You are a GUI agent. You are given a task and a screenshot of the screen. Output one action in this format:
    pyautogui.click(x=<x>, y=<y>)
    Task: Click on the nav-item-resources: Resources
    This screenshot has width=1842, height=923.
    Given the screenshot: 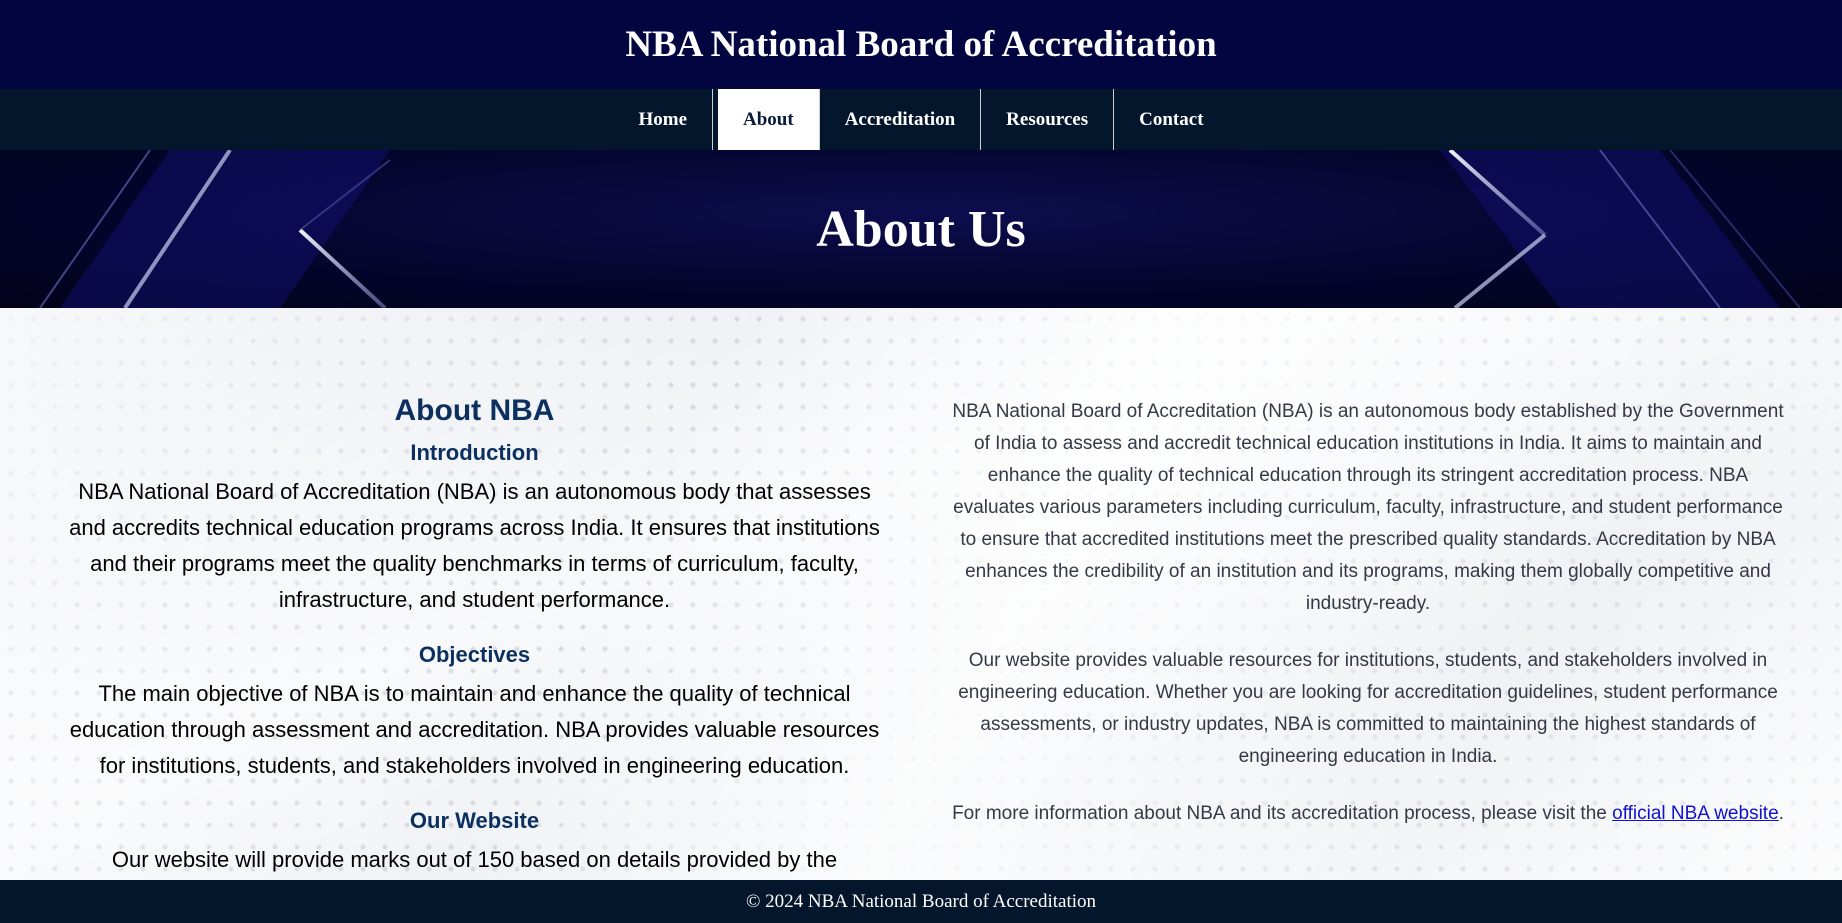 What is the action you would take?
    pyautogui.click(x=1048, y=119)
    